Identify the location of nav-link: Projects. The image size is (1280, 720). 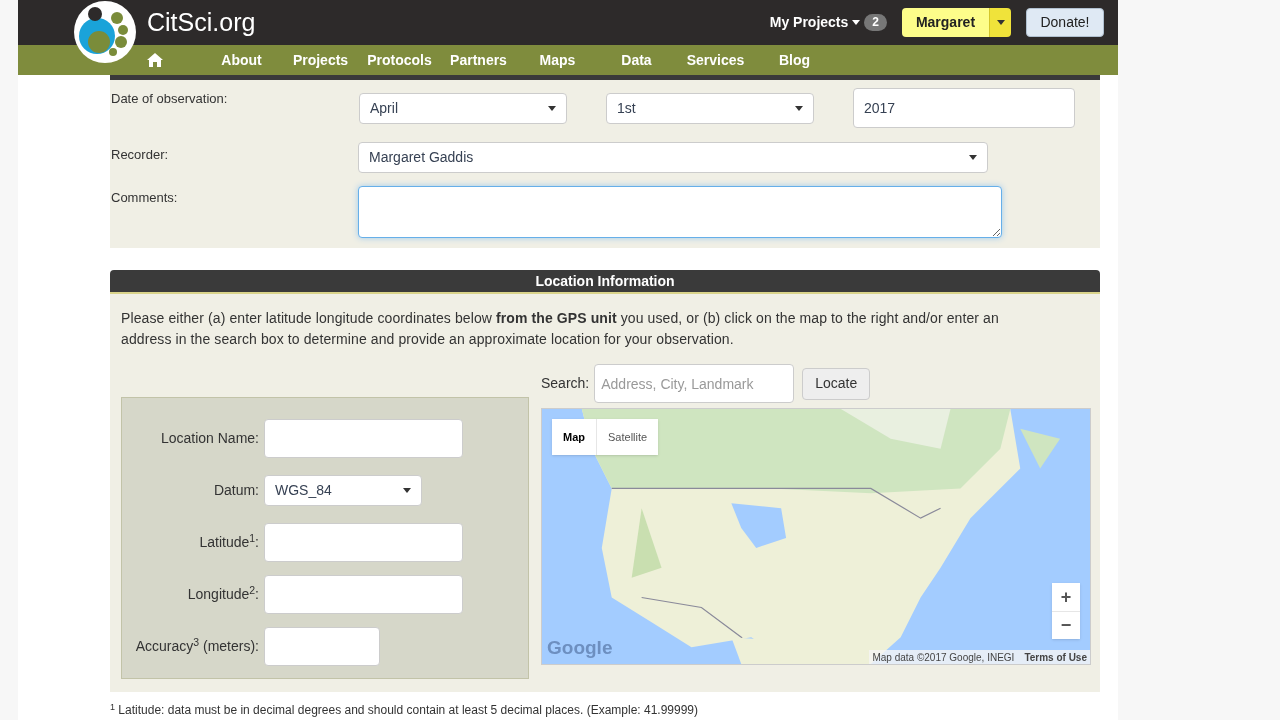
(320, 60).